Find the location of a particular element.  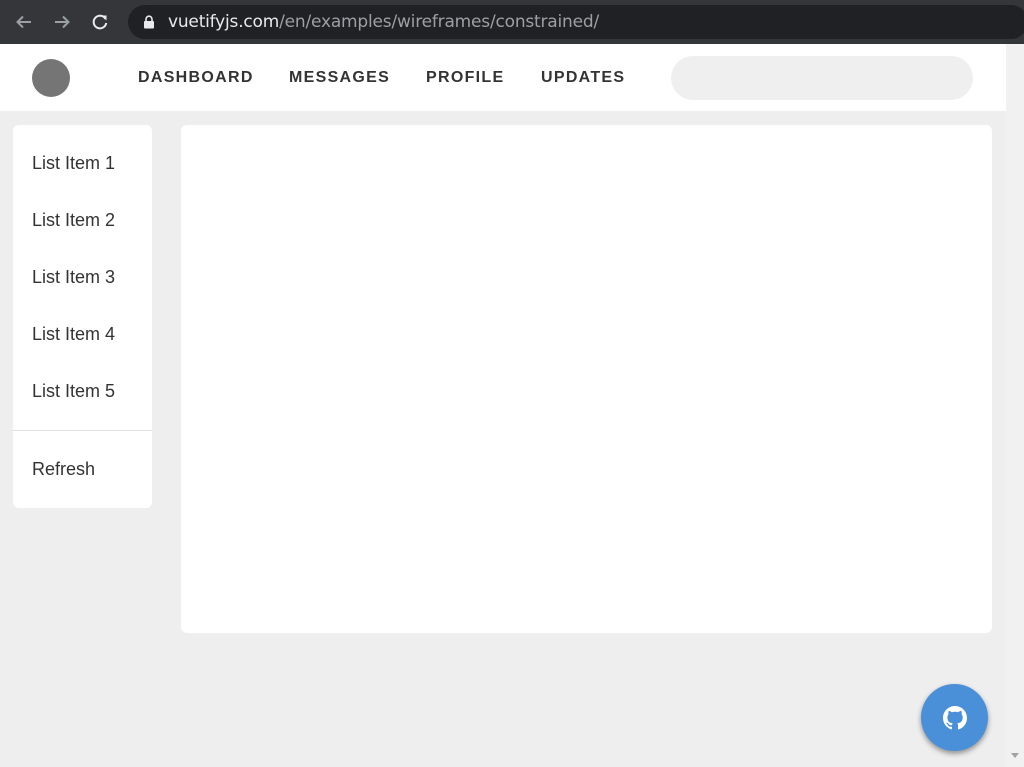

list-item-4: List Item 4 is located at coordinates (82, 334).